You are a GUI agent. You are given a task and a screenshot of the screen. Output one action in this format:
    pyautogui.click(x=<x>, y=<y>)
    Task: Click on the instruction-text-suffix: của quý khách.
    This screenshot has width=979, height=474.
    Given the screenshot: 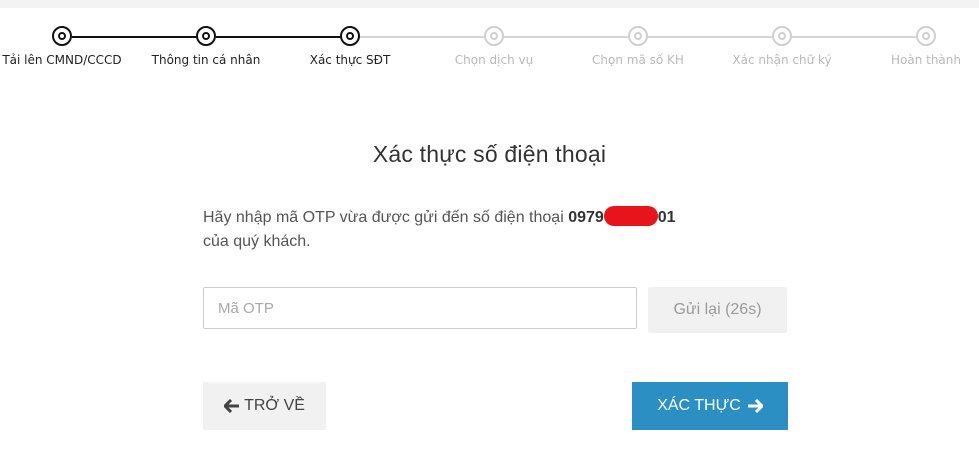 What is the action you would take?
    pyautogui.click(x=257, y=241)
    